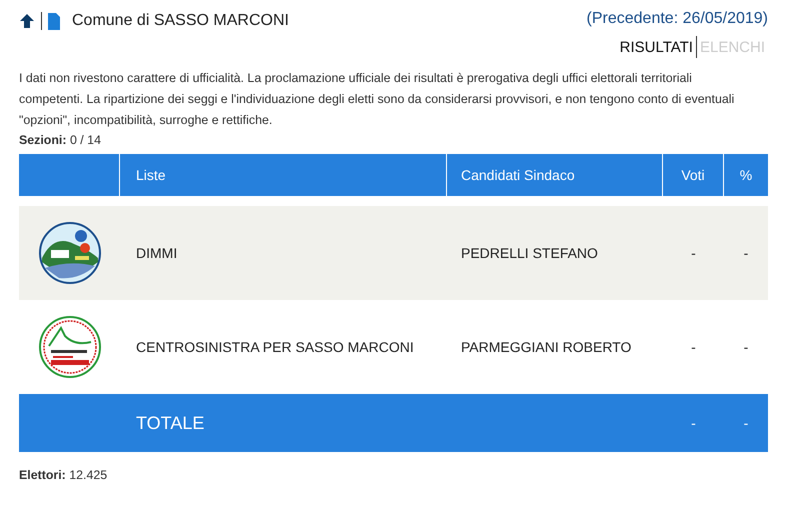 Image resolution: width=798 pixels, height=519 pixels. Describe the element at coordinates (283, 175) in the screenshot. I see `column-header: Liste` at that location.